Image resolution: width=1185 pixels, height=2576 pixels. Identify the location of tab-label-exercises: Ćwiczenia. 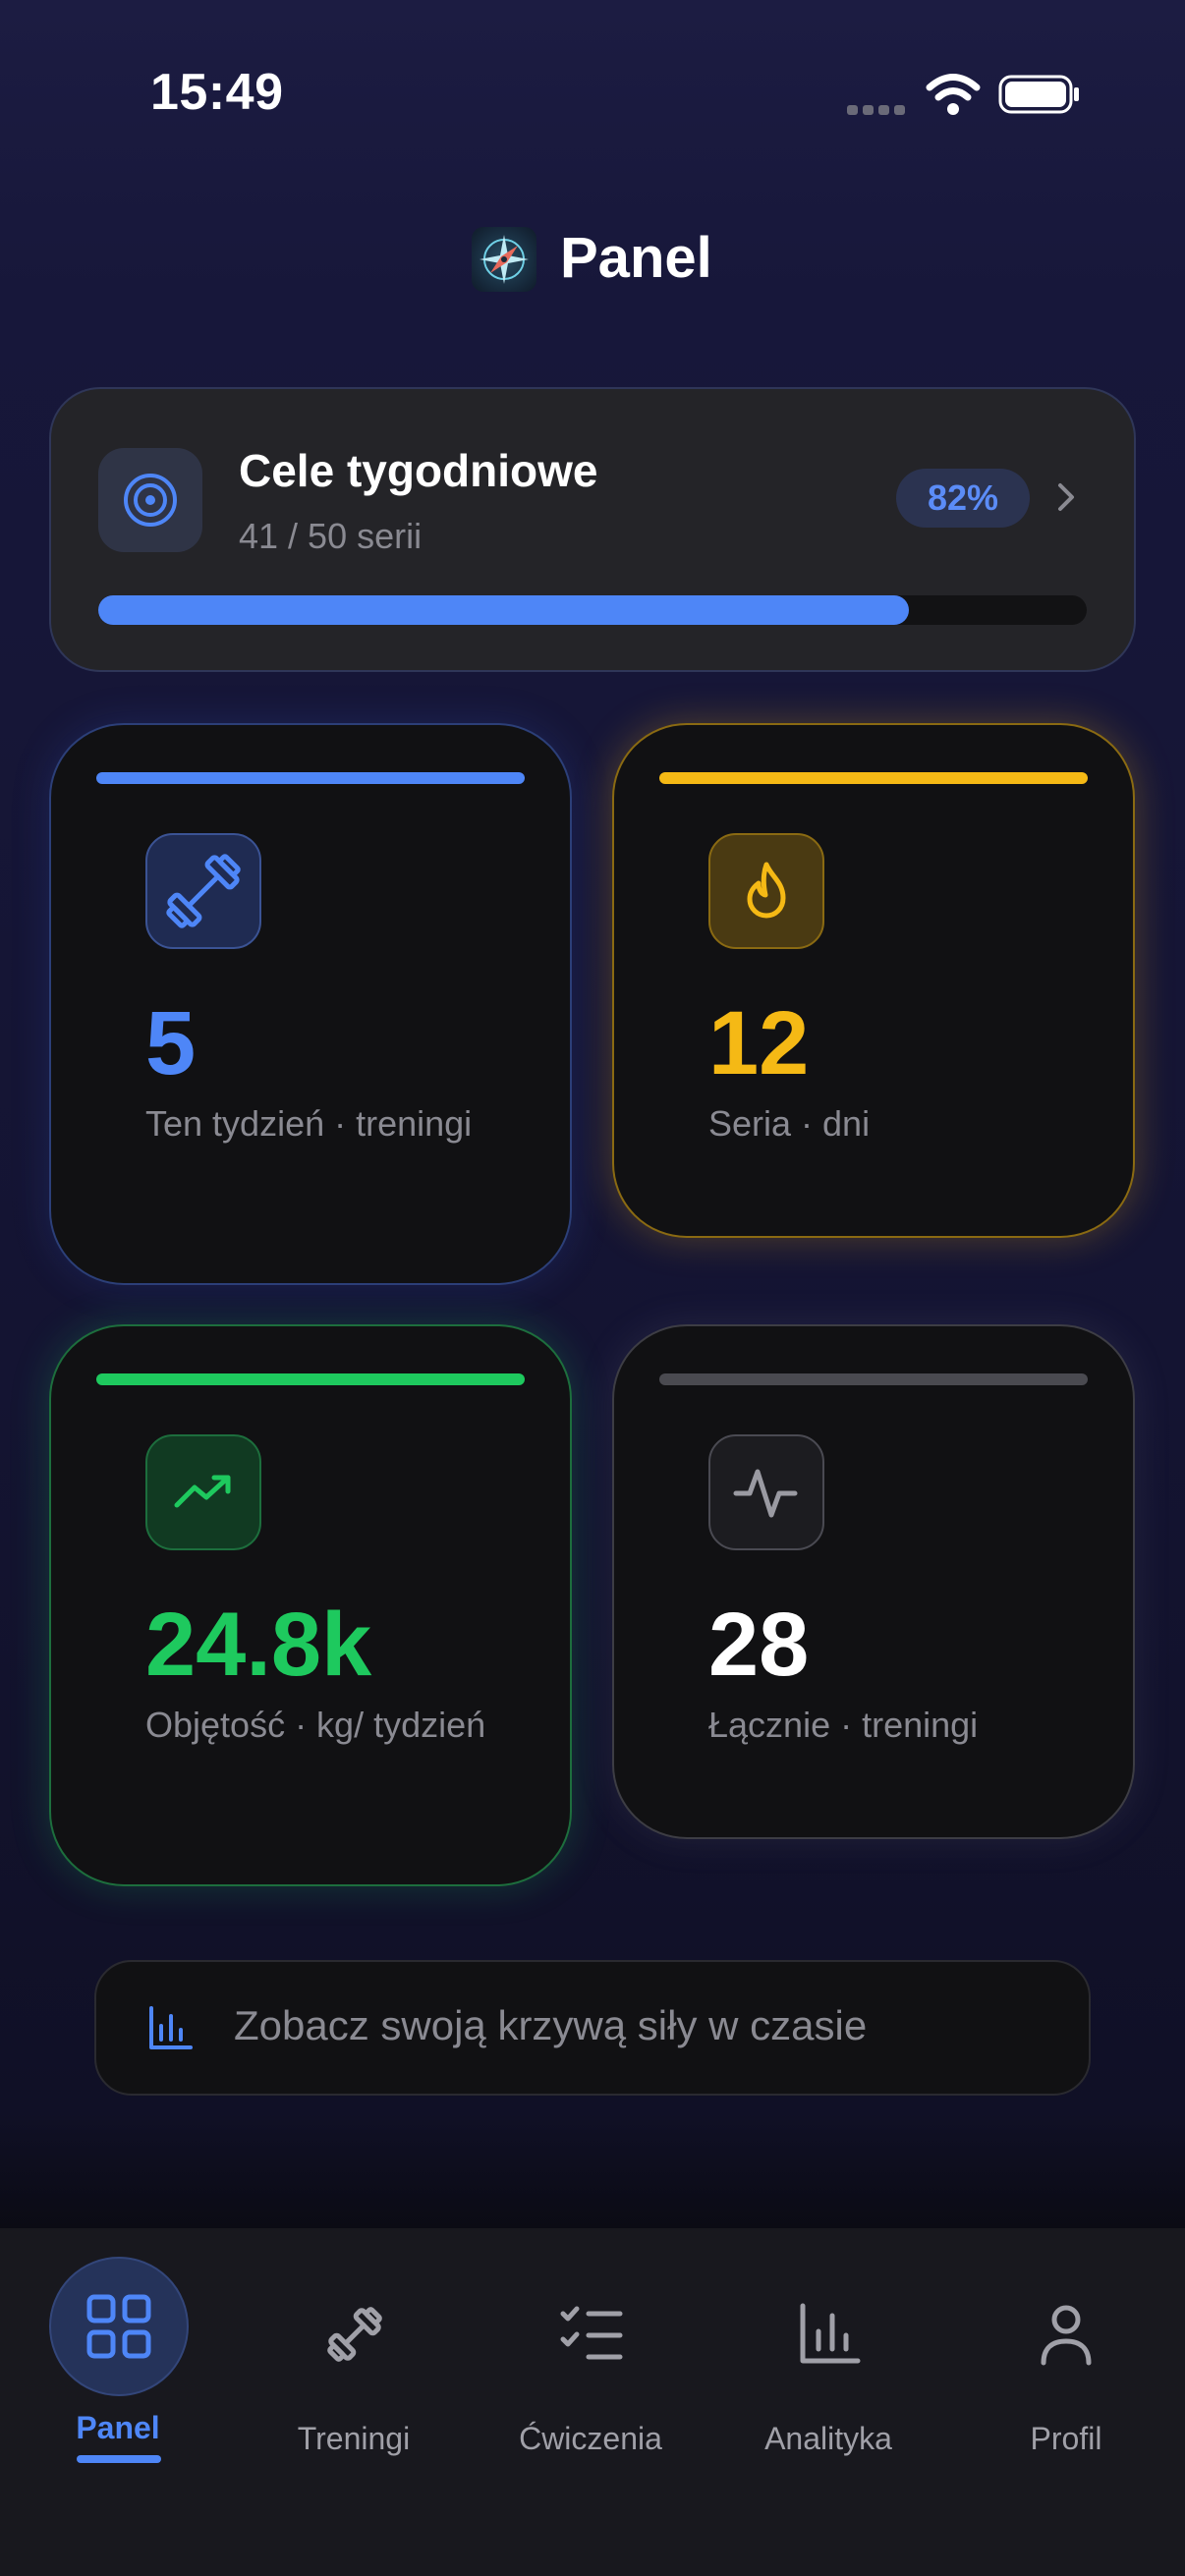
(591, 2439).